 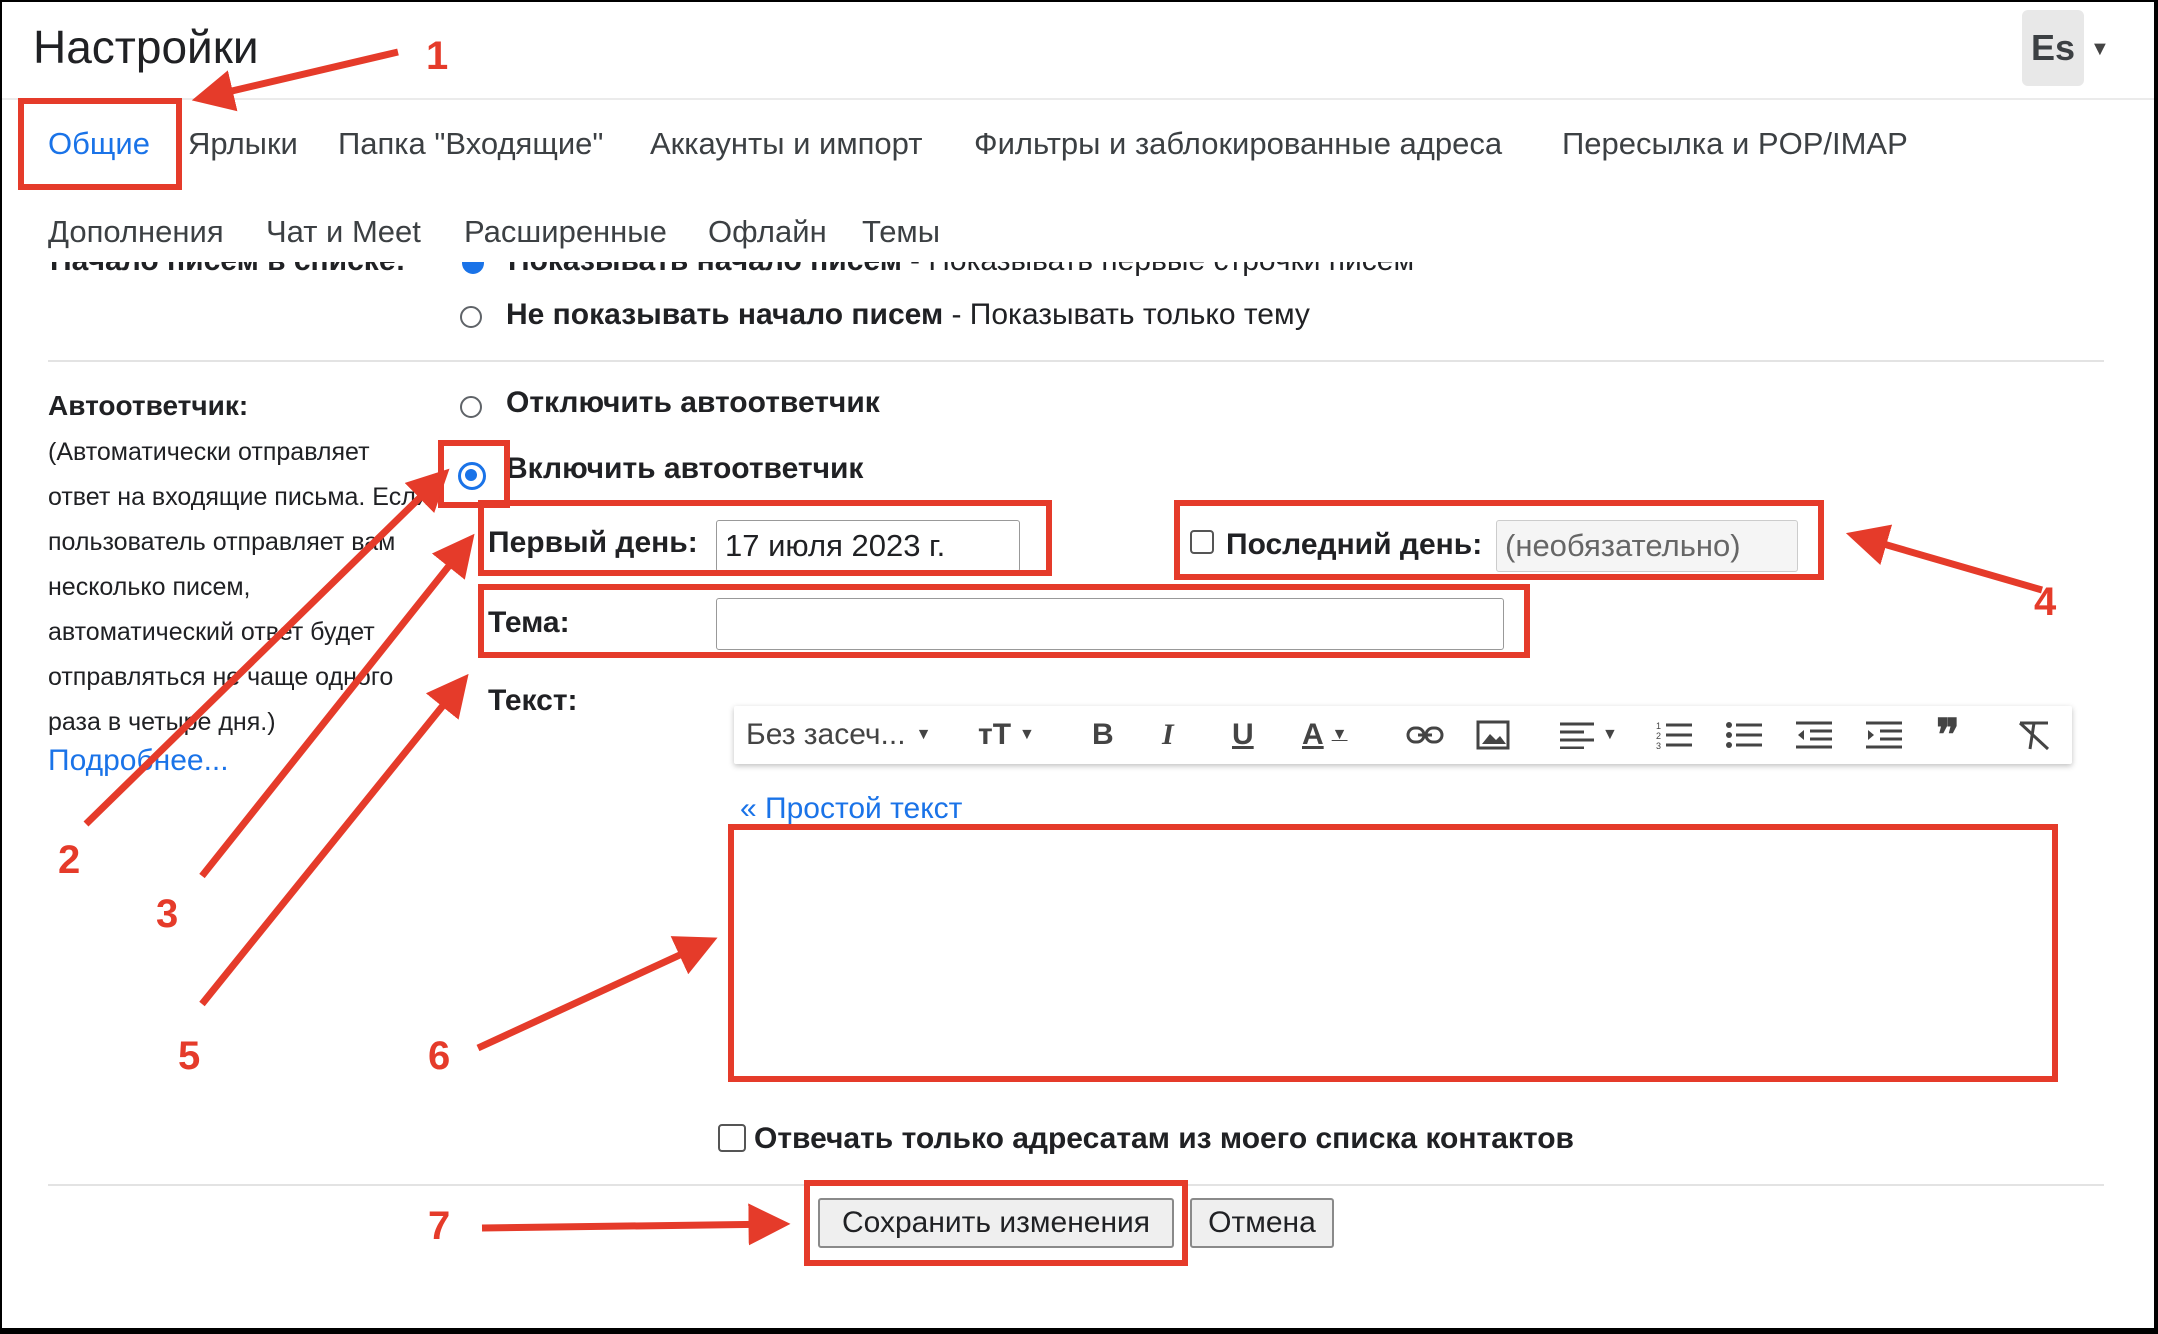 I want to click on annotation-number: 4, so click(x=2045, y=602).